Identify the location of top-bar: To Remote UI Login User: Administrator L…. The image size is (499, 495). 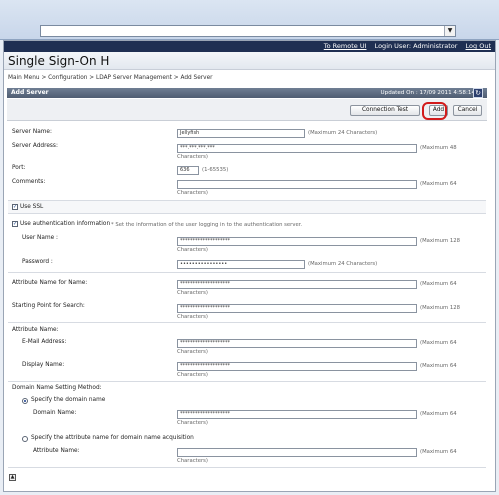
(249, 46).